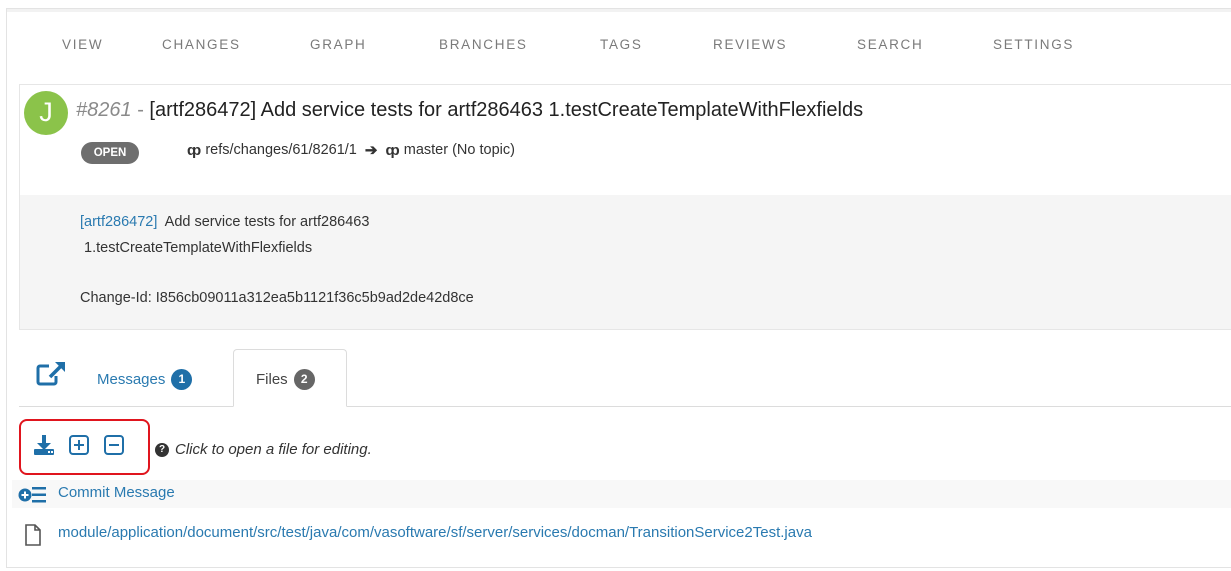  I want to click on nav-reviews: REVIEWS, so click(750, 44).